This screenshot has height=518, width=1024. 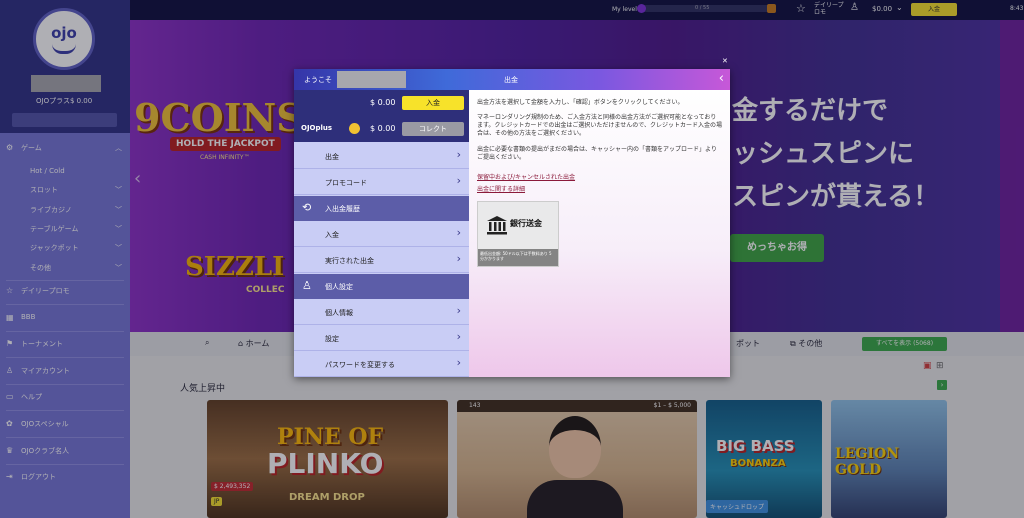 I want to click on cash-balance: $ 0.00, so click(x=383, y=102).